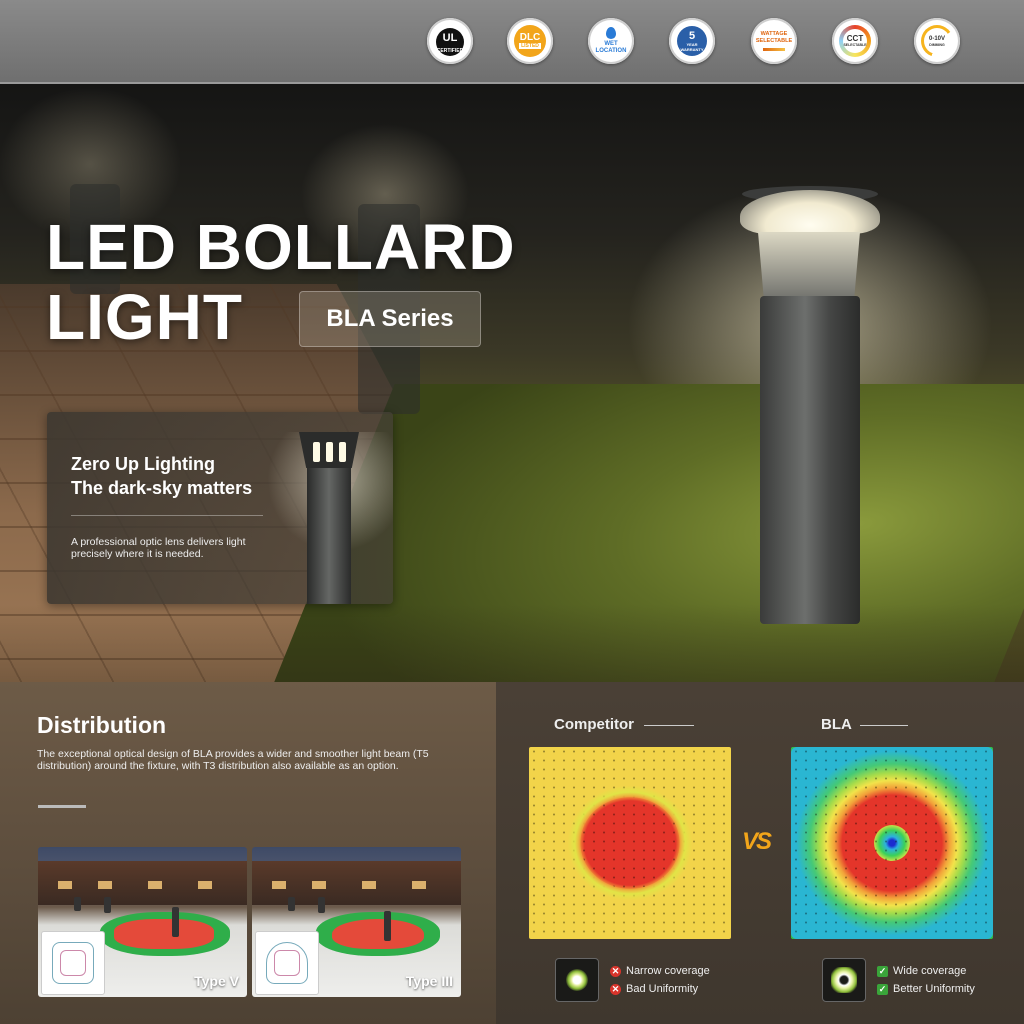 Image resolution: width=1024 pixels, height=1024 pixels. What do you see at coordinates (692, 35) in the screenshot?
I see `warranty-years: 5` at bounding box center [692, 35].